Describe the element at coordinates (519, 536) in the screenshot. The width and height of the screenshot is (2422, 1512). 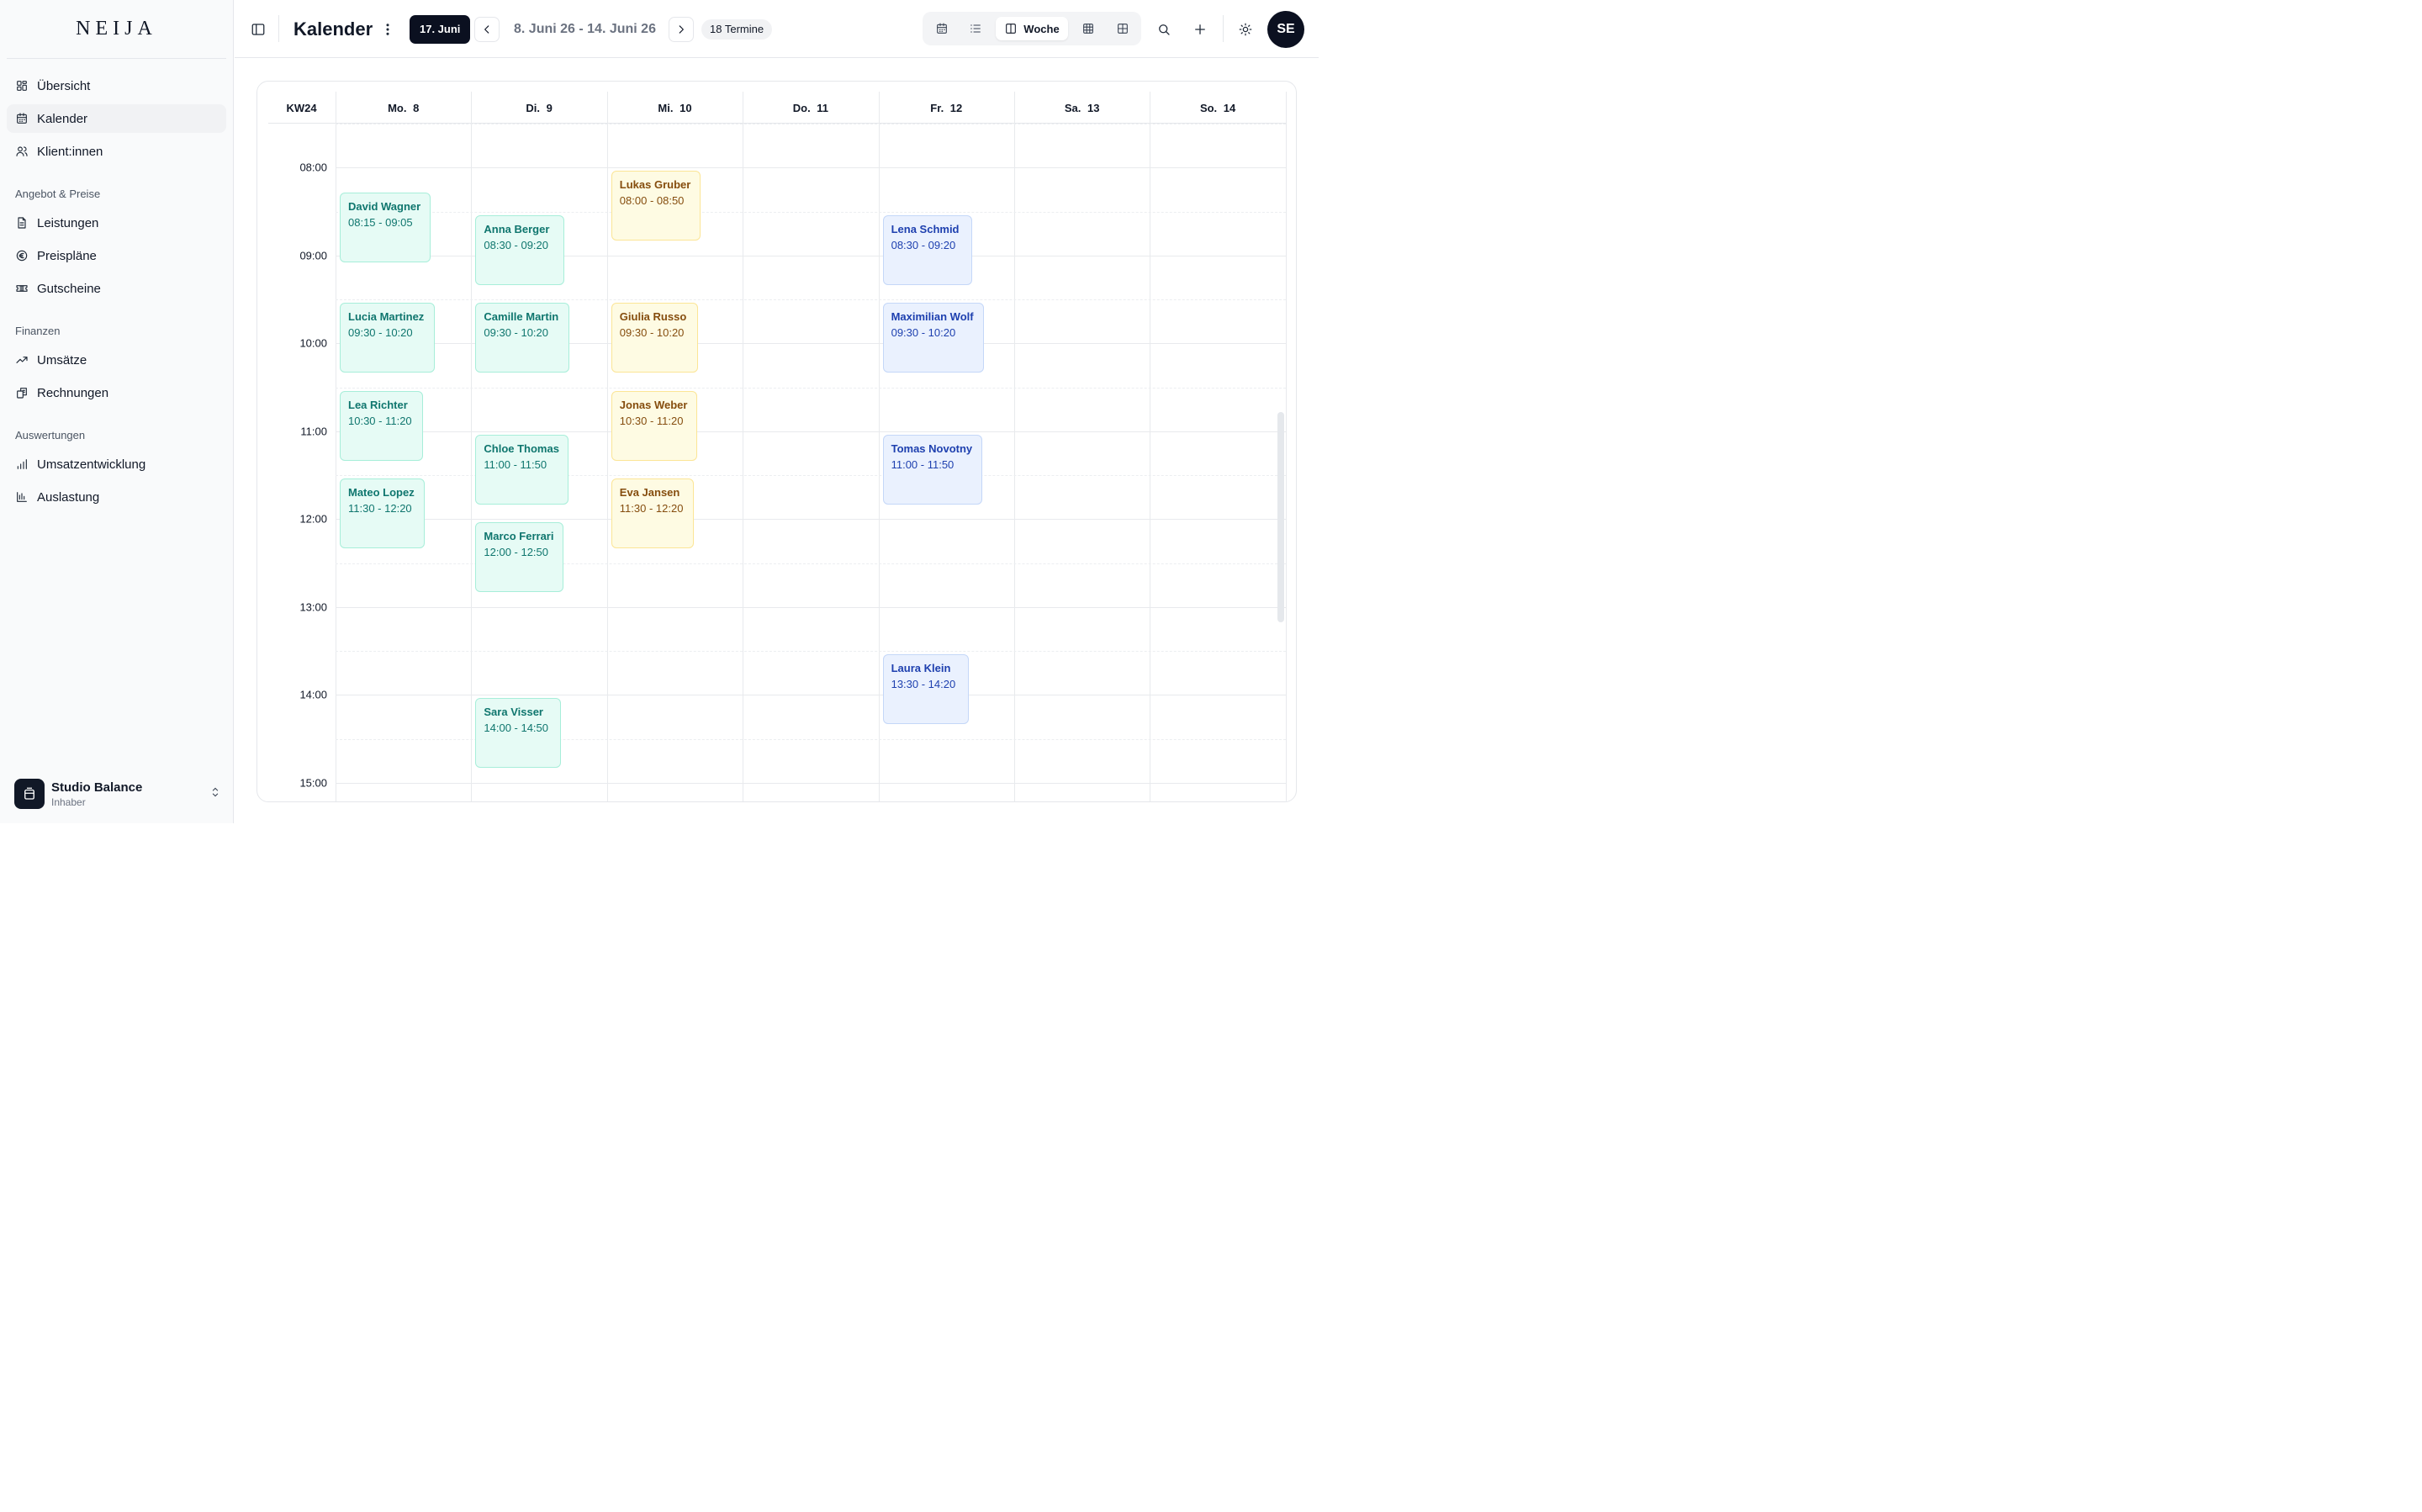
I see `appointment-client: Marco Ferrari` at that location.